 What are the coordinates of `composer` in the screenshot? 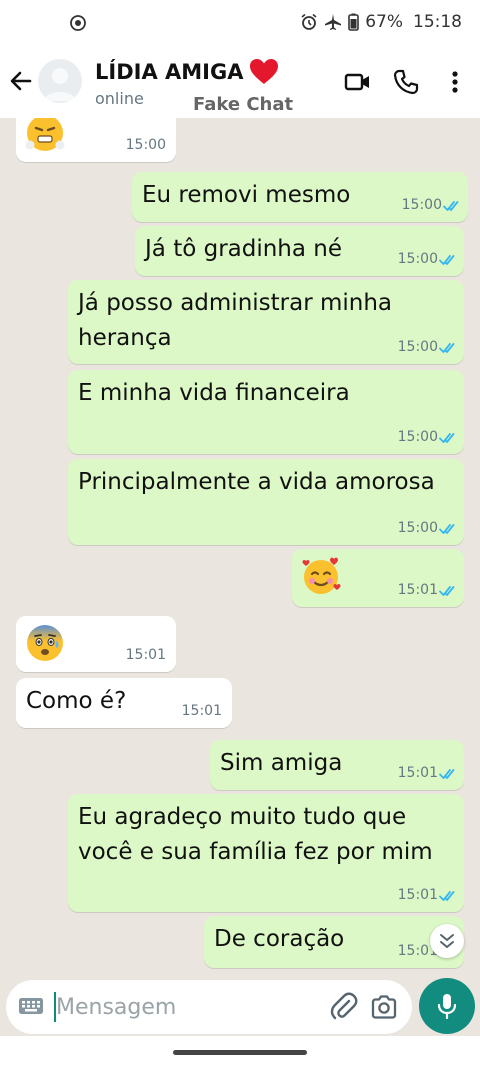 It's located at (240, 1007).